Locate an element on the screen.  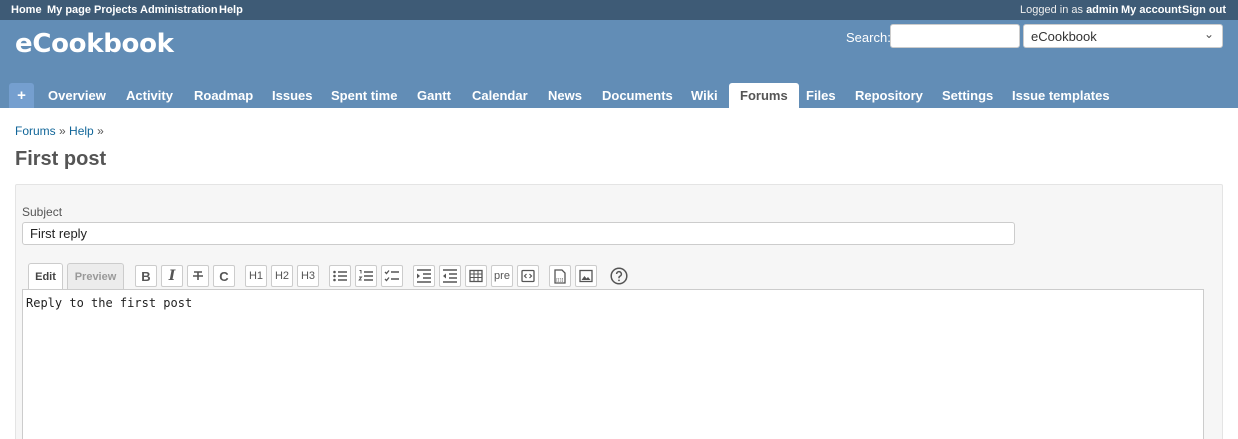
bold-icon: B is located at coordinates (146, 276).